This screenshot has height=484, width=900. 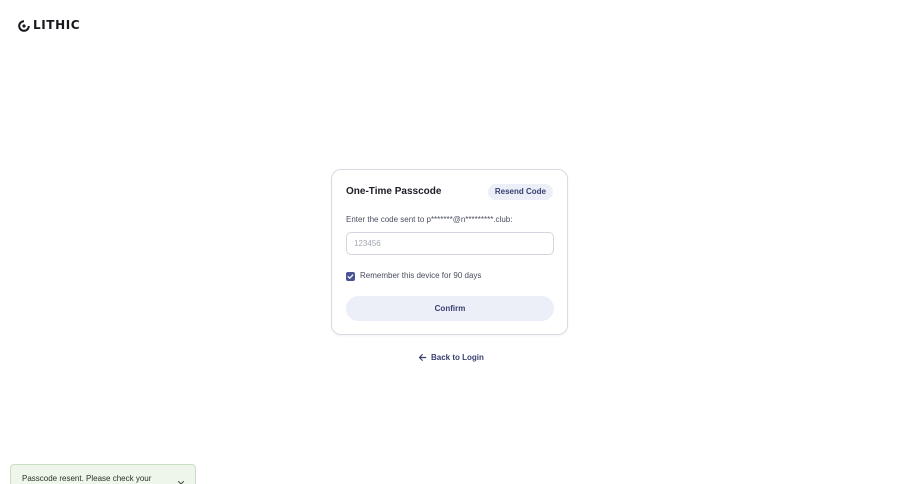 I want to click on back-to-login-link: Back to Login, so click(x=451, y=357).